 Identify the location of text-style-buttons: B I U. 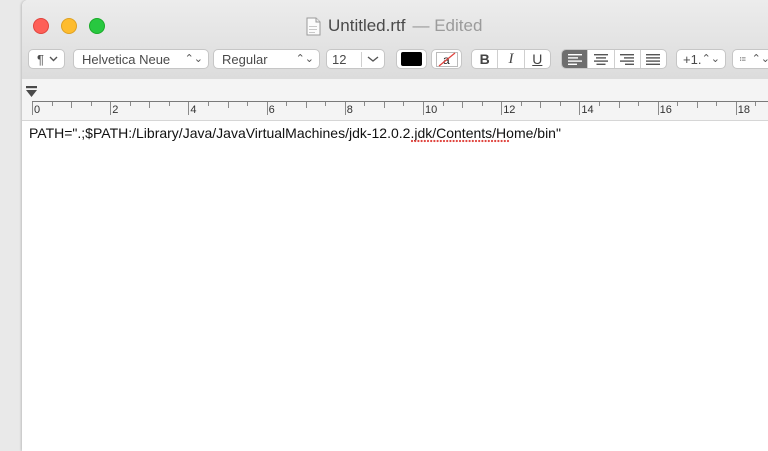
(511, 59).